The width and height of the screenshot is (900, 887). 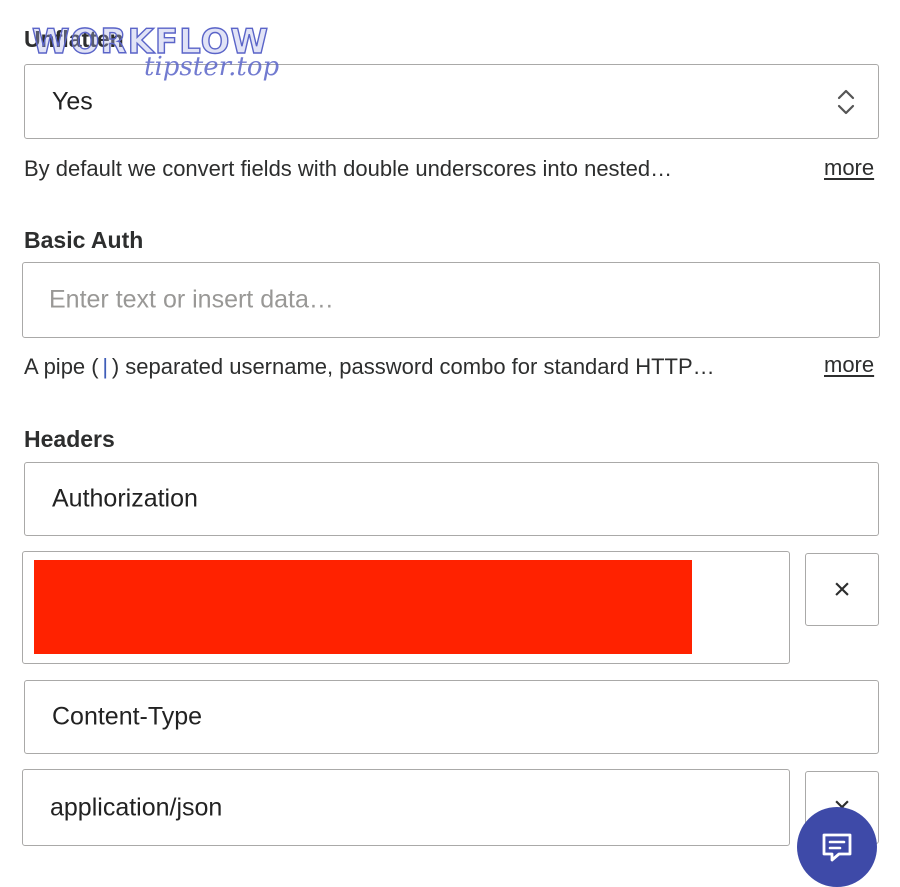 I want to click on unflatten-label: Unflatten, so click(x=74, y=39).